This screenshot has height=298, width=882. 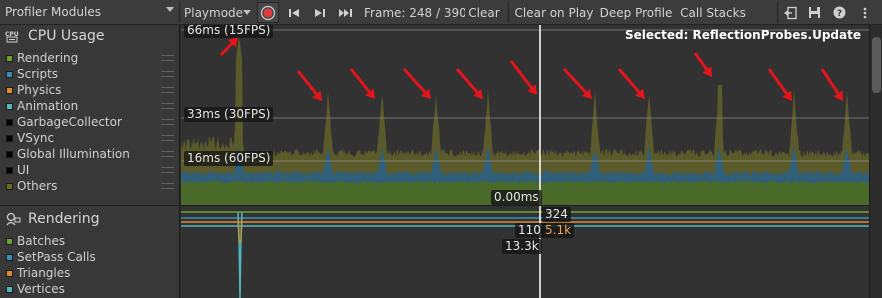 I want to click on call-stacks-toggle: Call Stacks, so click(x=713, y=12).